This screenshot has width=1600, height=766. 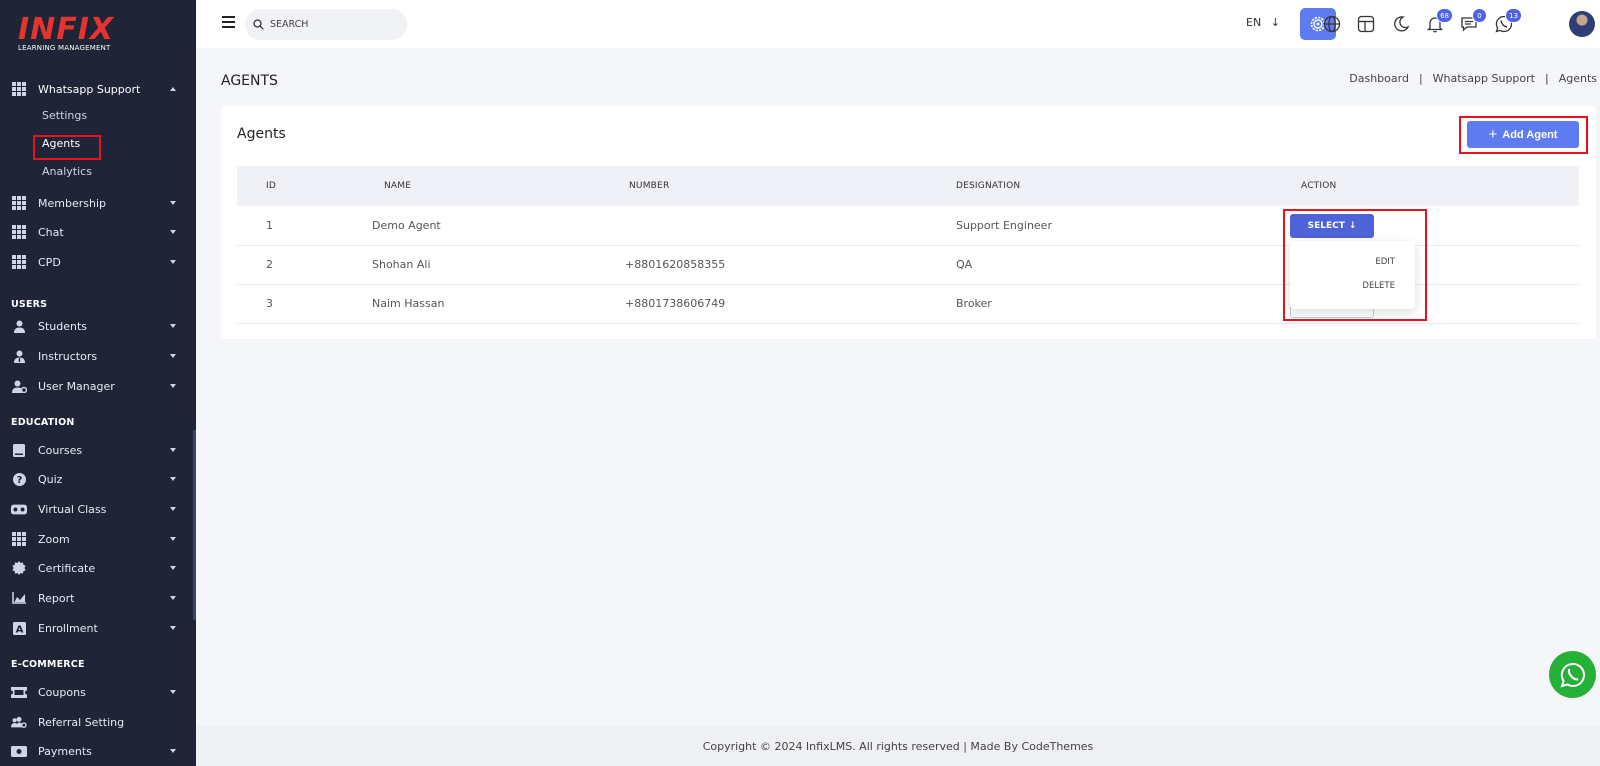 What do you see at coordinates (194, 525) in the screenshot?
I see `sidebar-scrollbar` at bounding box center [194, 525].